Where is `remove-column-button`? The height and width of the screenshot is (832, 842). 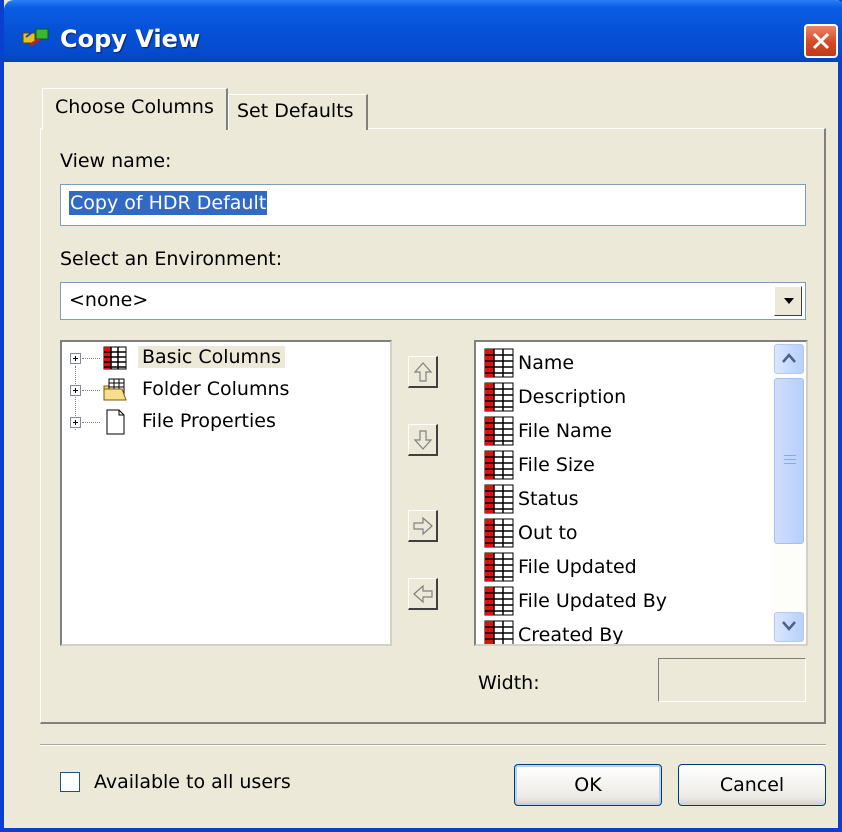 remove-column-button is located at coordinates (423, 594).